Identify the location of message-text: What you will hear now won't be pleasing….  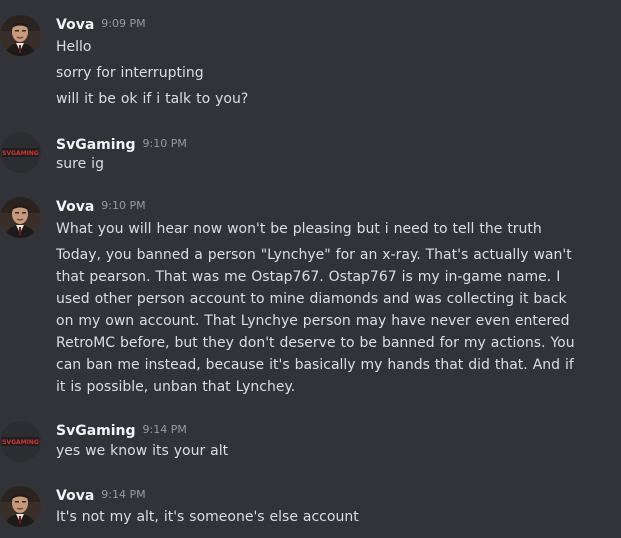
(299, 229).